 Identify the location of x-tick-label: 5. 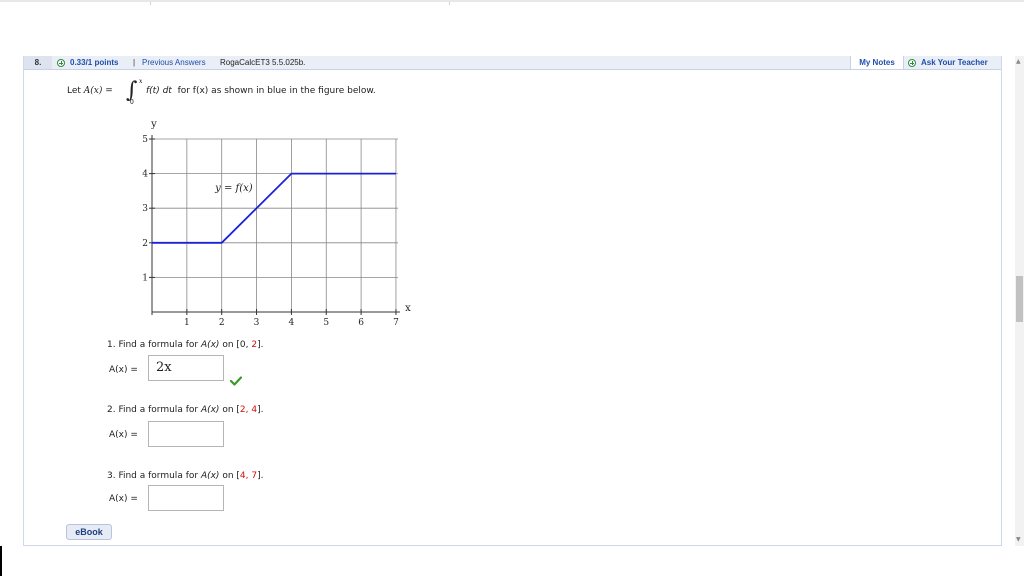
(326, 323).